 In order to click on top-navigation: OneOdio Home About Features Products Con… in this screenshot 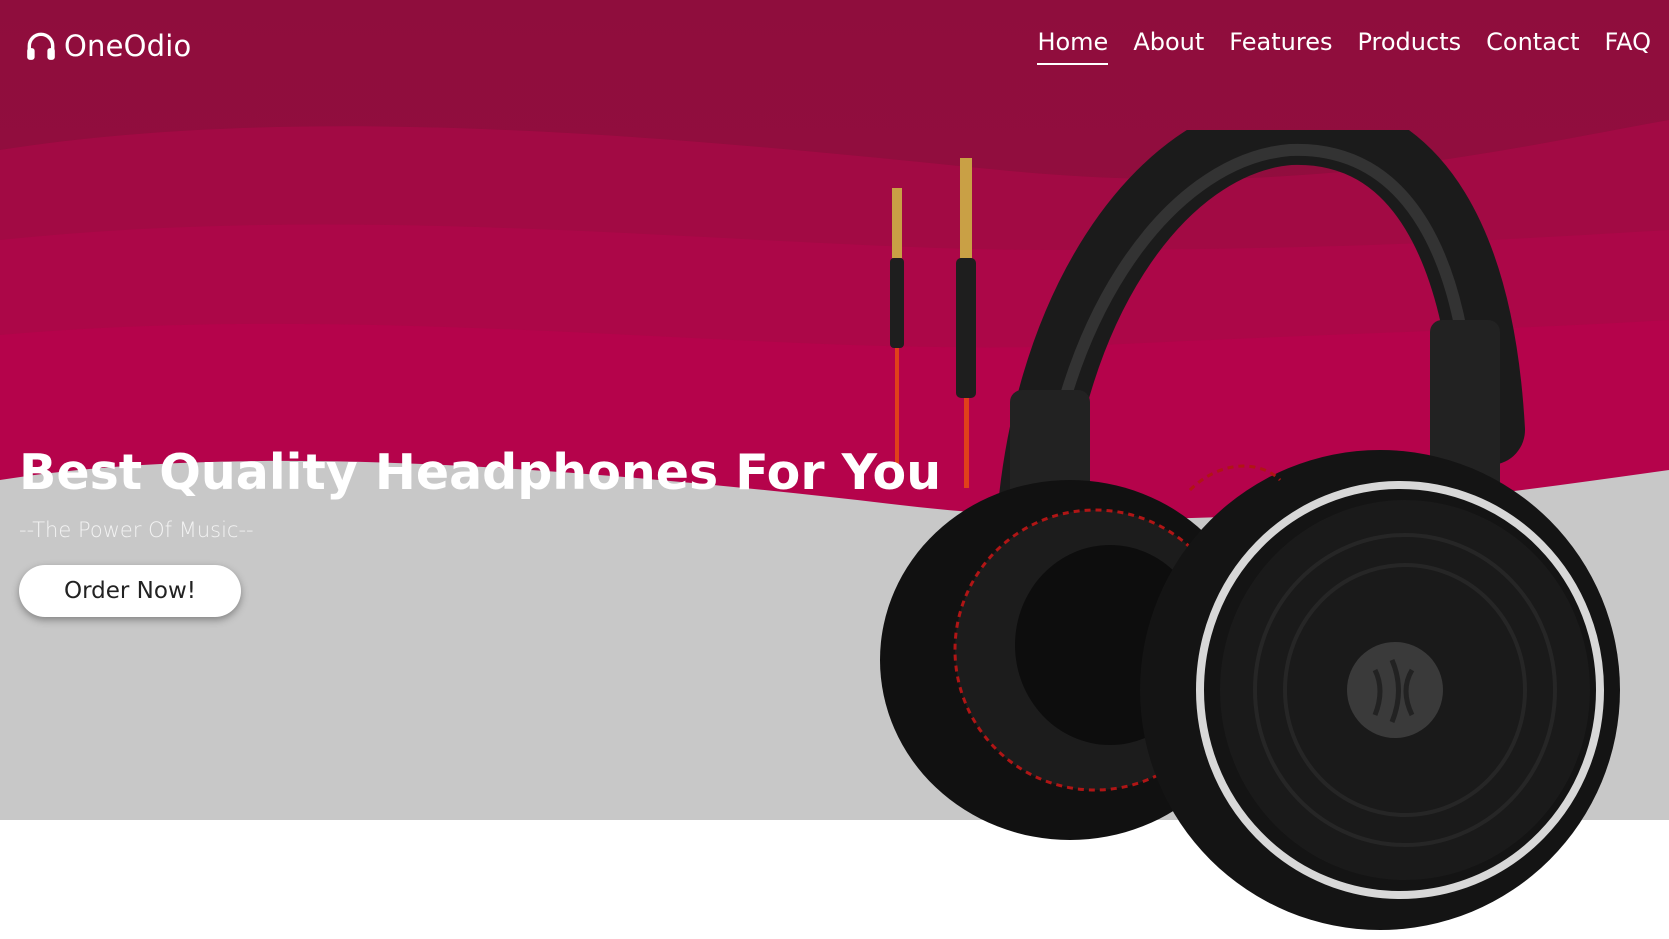, I will do `click(834, 46)`.